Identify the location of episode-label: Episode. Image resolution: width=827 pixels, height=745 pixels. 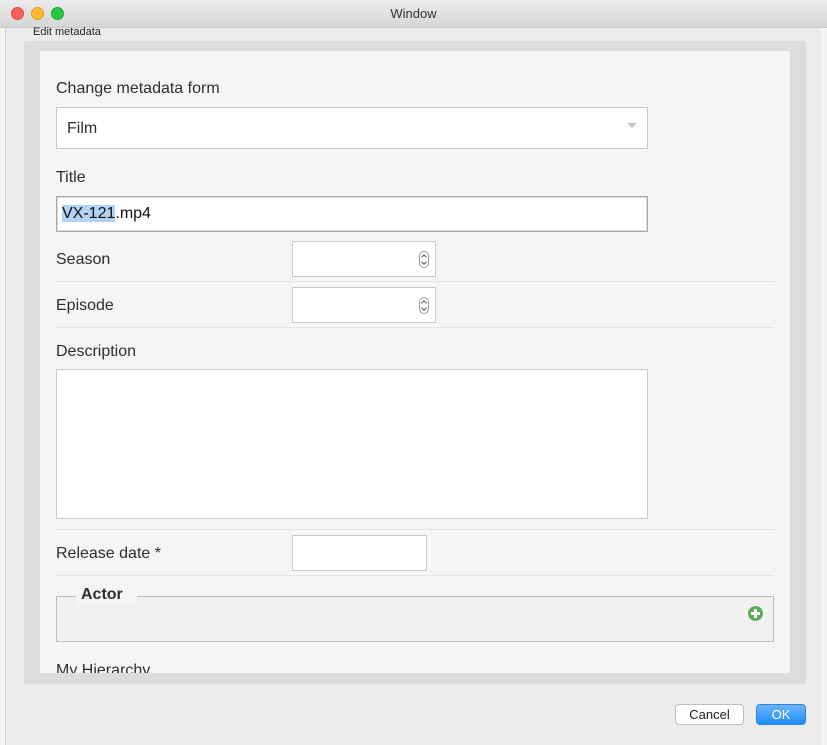
(85, 305).